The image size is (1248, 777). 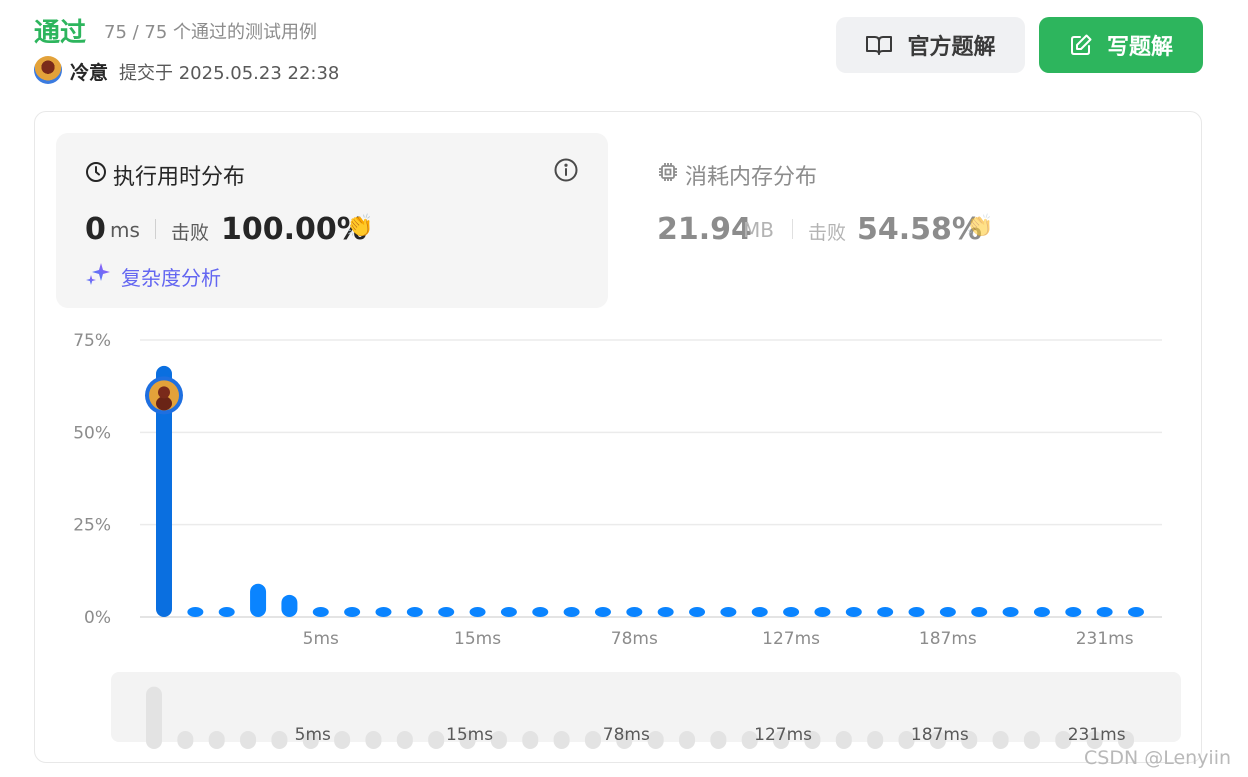 What do you see at coordinates (948, 639) in the screenshot?
I see `x-tick-label: 187ms` at bounding box center [948, 639].